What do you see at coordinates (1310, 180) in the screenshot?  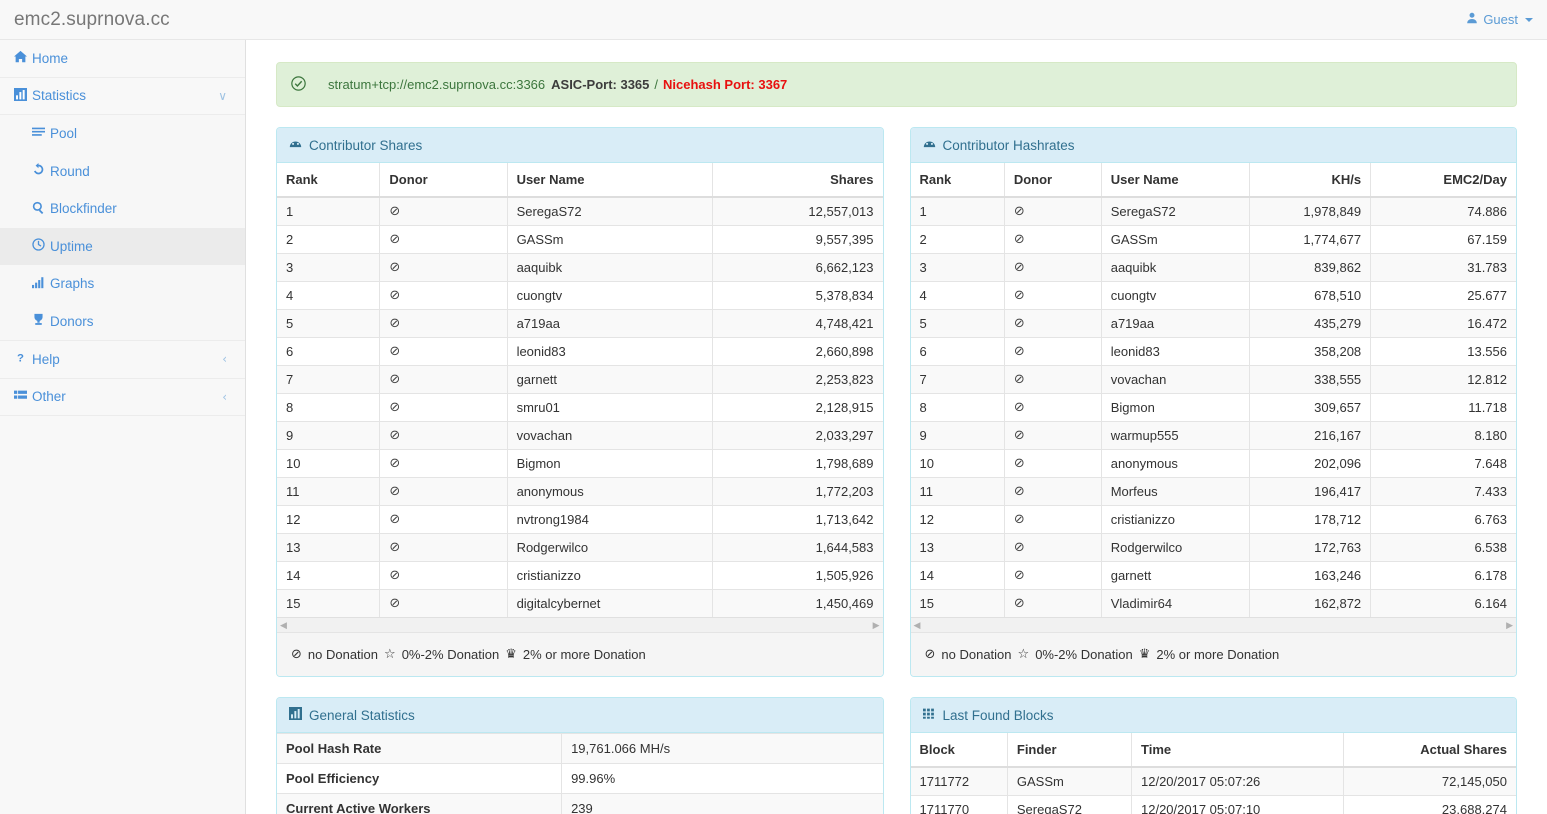 I see `col-khs: KH/s` at bounding box center [1310, 180].